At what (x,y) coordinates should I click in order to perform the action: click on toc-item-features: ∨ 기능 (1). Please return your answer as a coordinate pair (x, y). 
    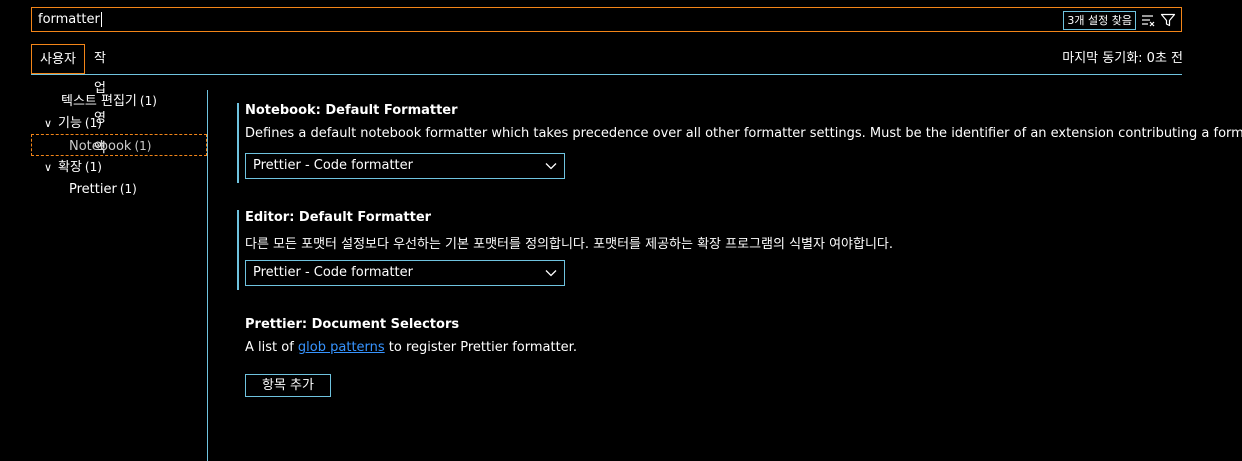
    Looking at the image, I should click on (73, 123).